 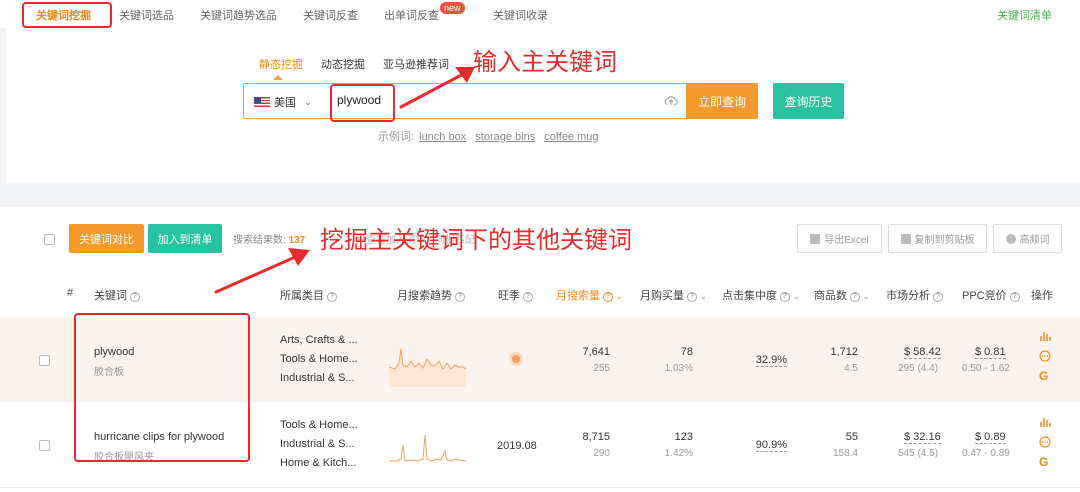 I want to click on annotation-highlight-input, so click(x=362, y=103).